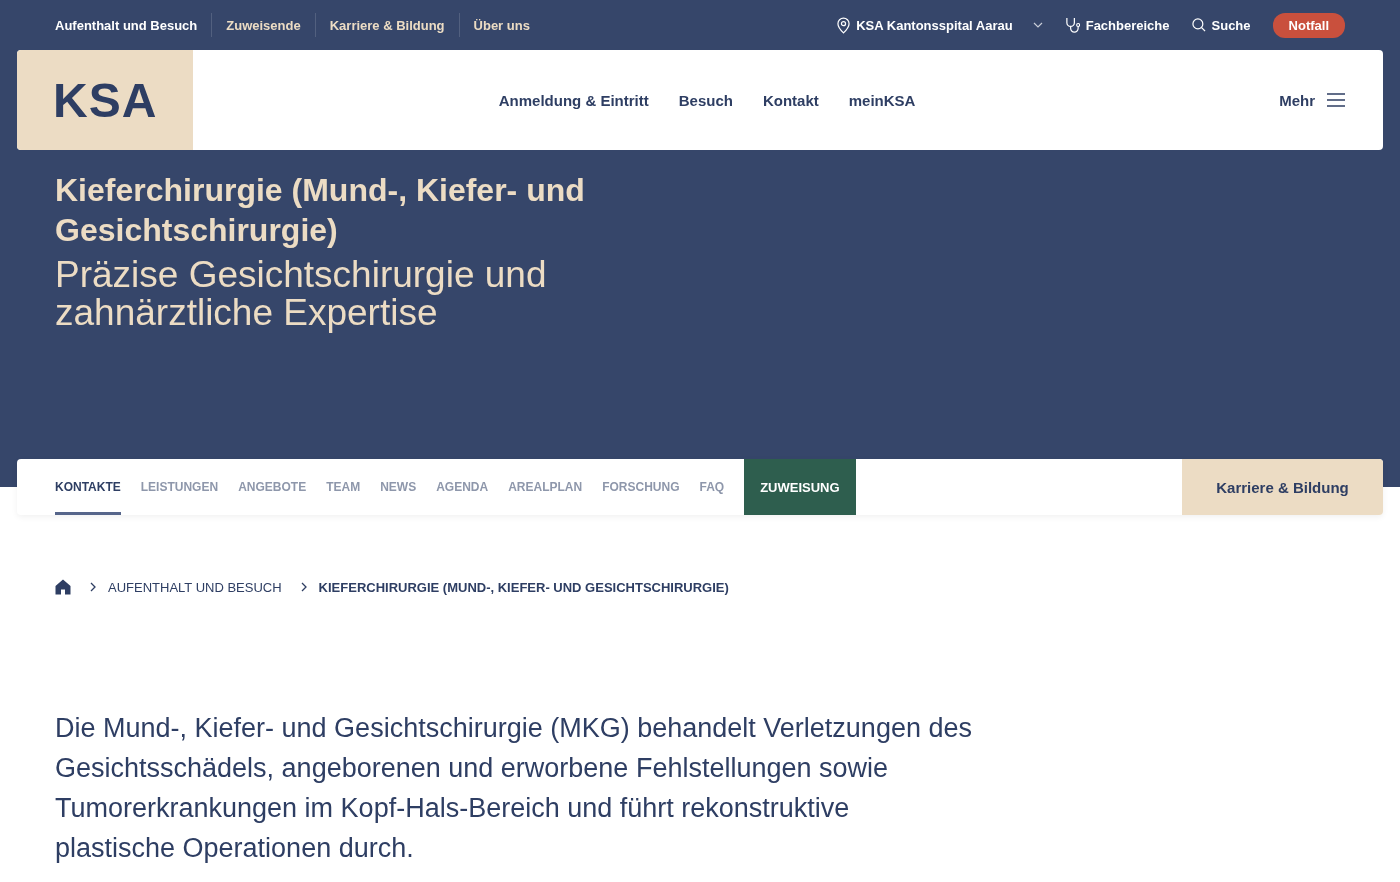  Describe the element at coordinates (88, 487) in the screenshot. I see `section-tab: KONTAKTE` at that location.